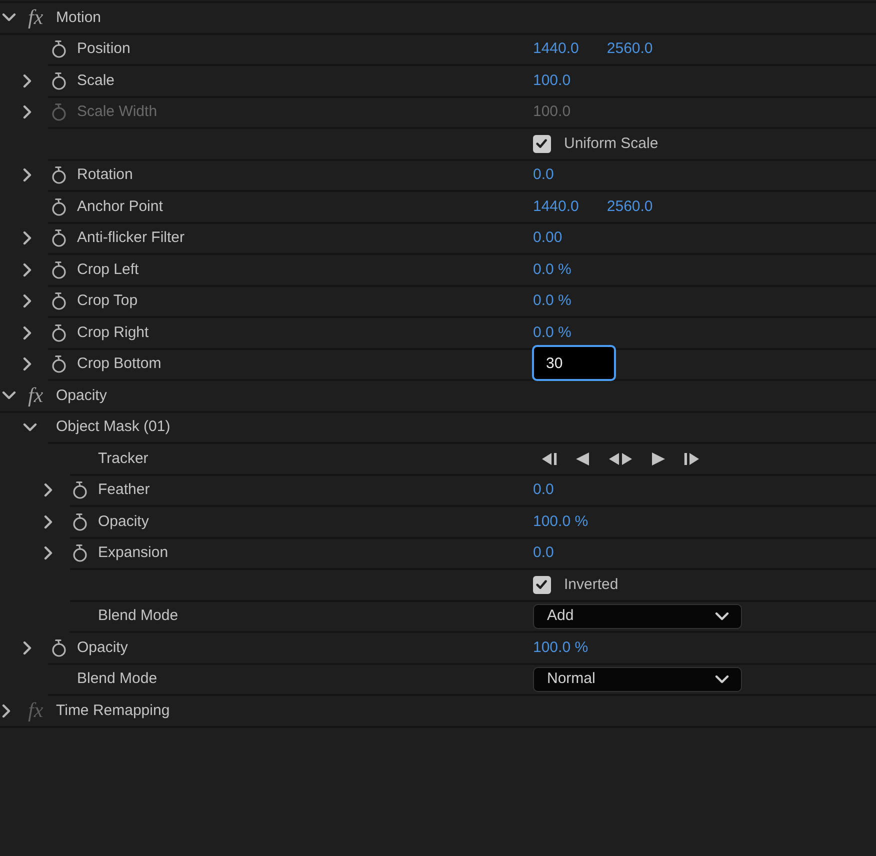 This screenshot has height=856, width=876. What do you see at coordinates (123, 458) in the screenshot?
I see `property-label: Tracker` at bounding box center [123, 458].